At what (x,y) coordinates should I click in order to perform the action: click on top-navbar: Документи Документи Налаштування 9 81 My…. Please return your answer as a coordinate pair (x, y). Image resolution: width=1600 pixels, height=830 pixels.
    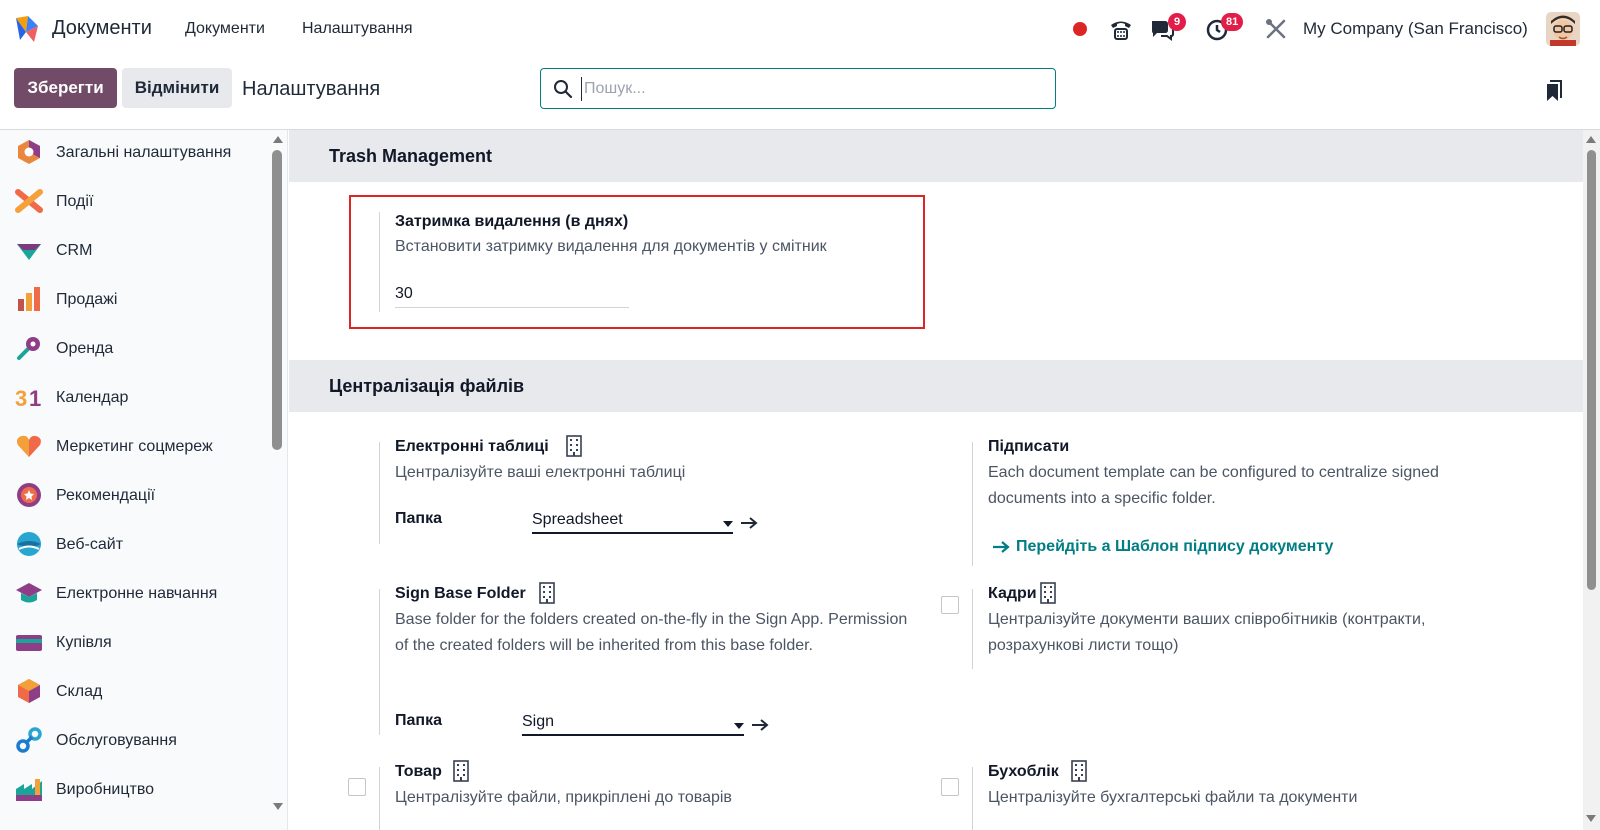
    Looking at the image, I should click on (800, 29).